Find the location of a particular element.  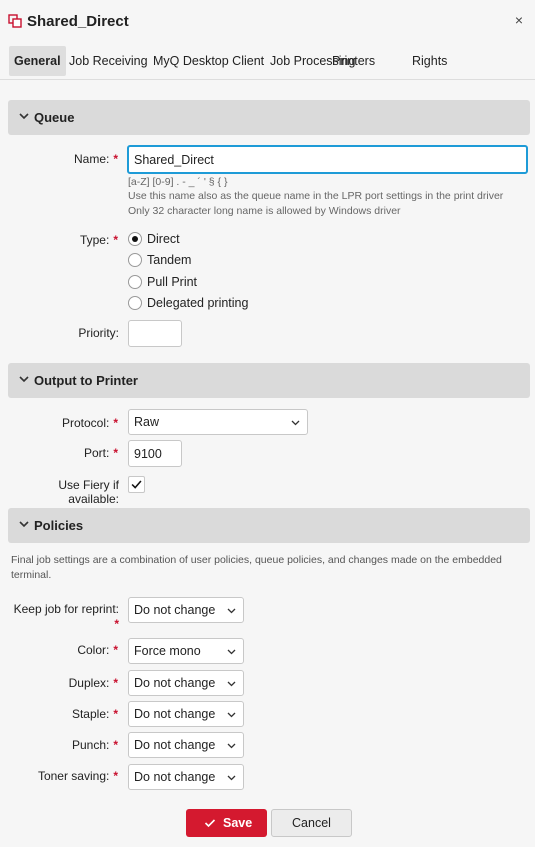

keep-job-label: Keep job for reprint: * is located at coordinates (66, 616).